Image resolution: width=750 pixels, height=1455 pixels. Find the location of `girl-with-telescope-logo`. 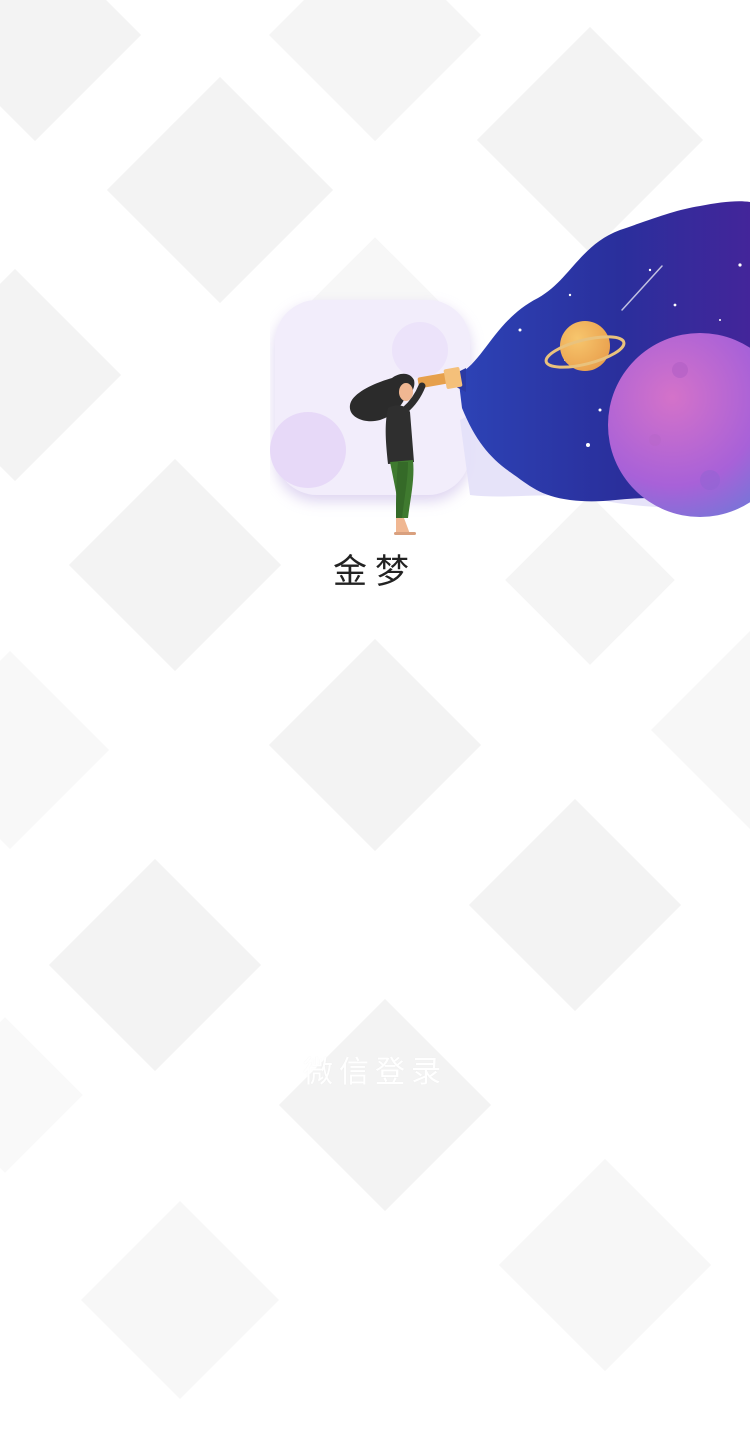

girl-with-telescope-logo is located at coordinates (510, 368).